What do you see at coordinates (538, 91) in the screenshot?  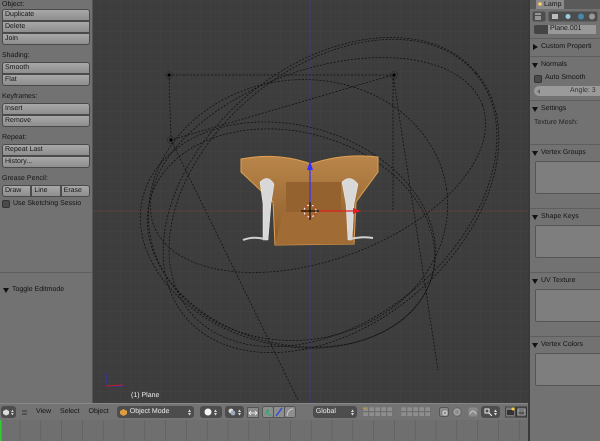 I see `left-arrow-icon` at bounding box center [538, 91].